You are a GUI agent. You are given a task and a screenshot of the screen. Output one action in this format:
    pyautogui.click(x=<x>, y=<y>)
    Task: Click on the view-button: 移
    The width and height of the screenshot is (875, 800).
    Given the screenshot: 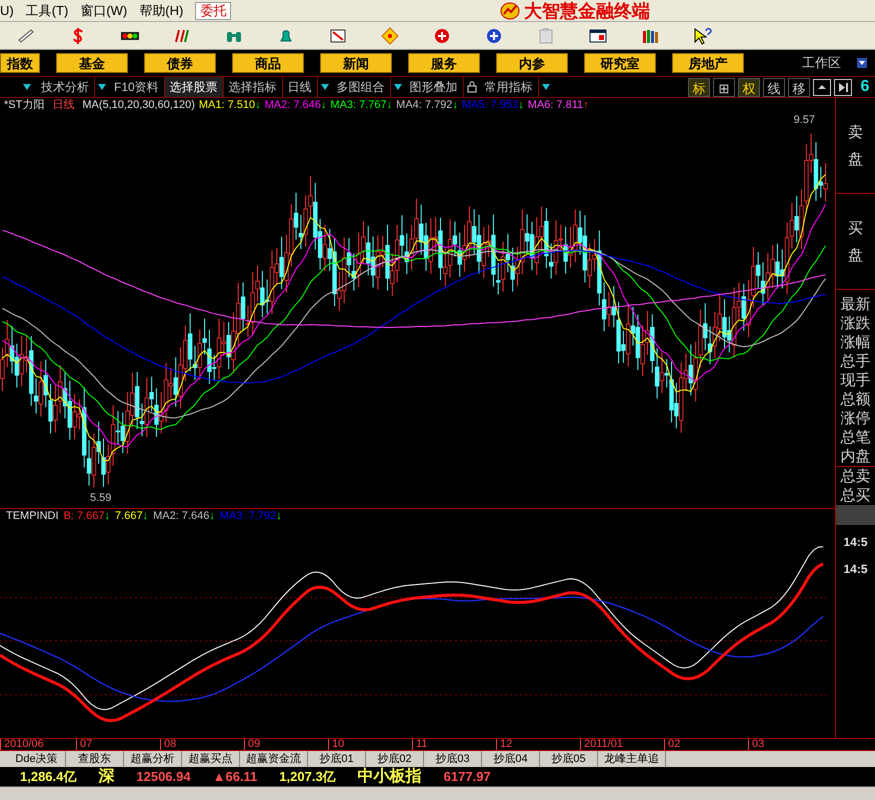 What is the action you would take?
    pyautogui.click(x=799, y=87)
    